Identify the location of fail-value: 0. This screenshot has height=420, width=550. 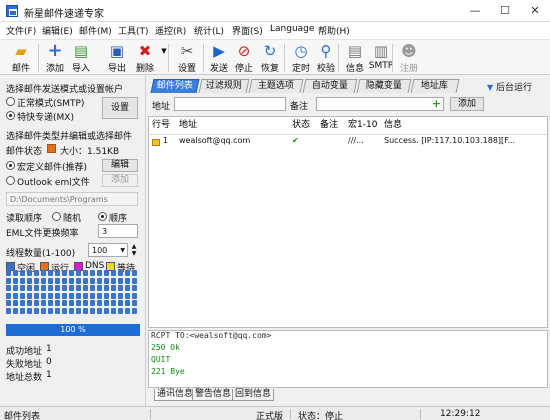
(49, 362).